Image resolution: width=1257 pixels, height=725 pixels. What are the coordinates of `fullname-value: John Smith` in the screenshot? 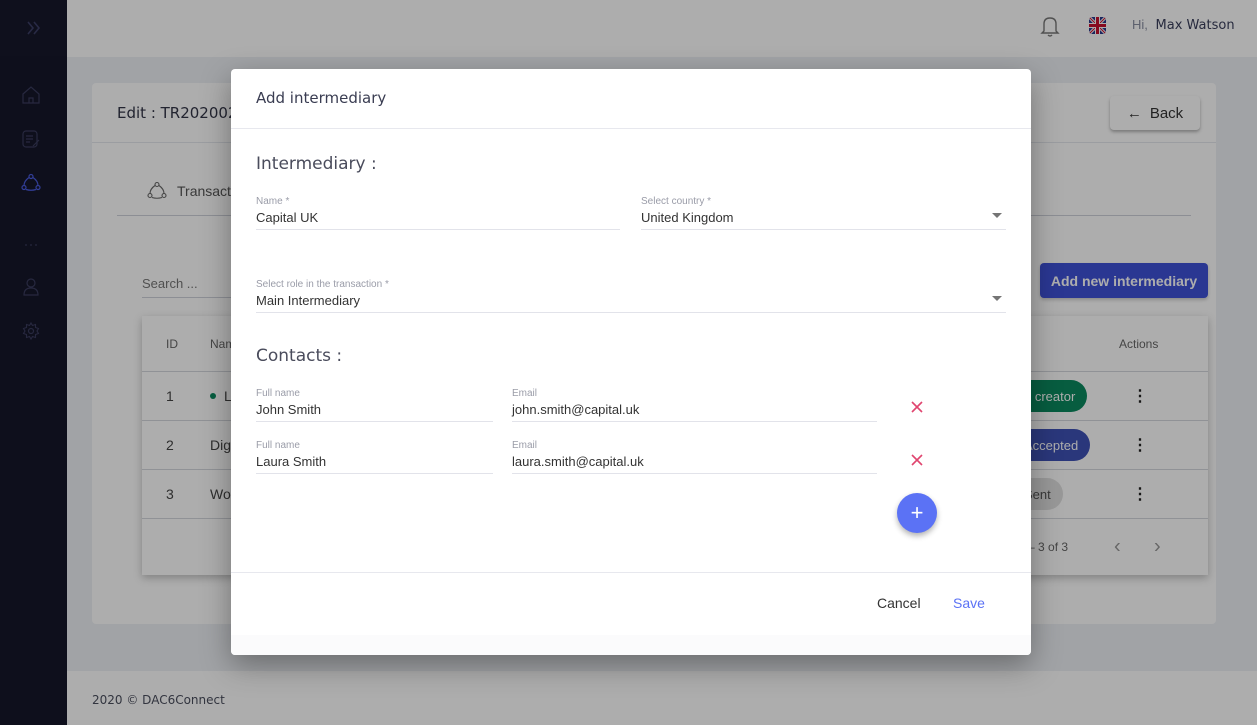 It's located at (289, 409).